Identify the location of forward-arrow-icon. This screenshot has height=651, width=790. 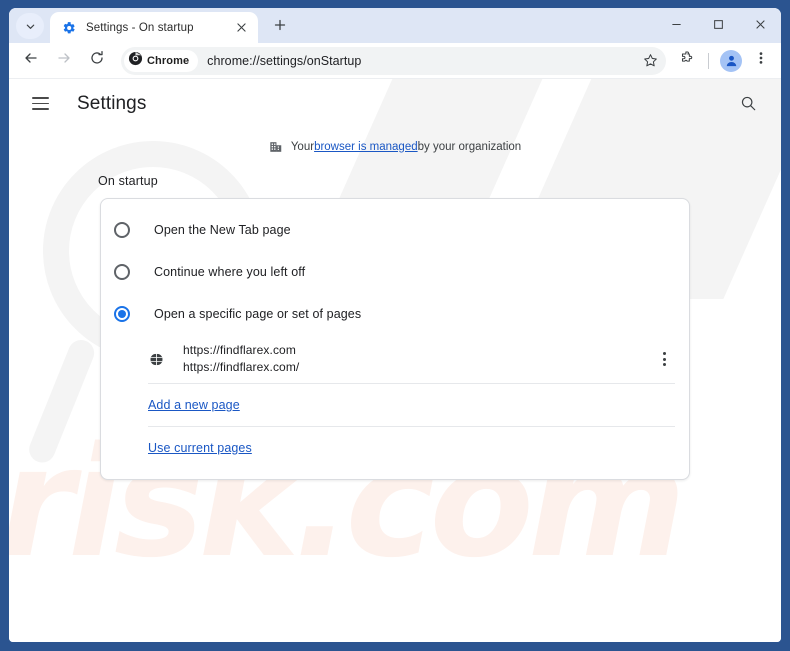
(64, 60).